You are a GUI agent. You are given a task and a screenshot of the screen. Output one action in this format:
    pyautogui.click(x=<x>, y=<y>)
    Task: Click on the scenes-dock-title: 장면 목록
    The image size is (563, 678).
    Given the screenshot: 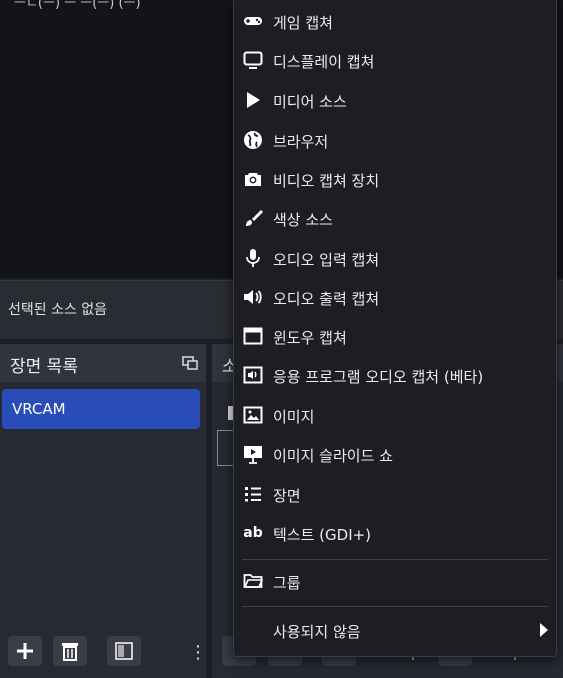 What is the action you would take?
    pyautogui.click(x=44, y=367)
    